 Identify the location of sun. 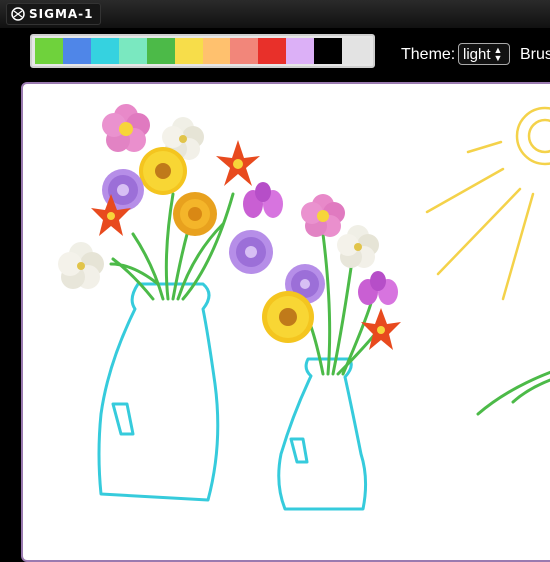
(532, 136).